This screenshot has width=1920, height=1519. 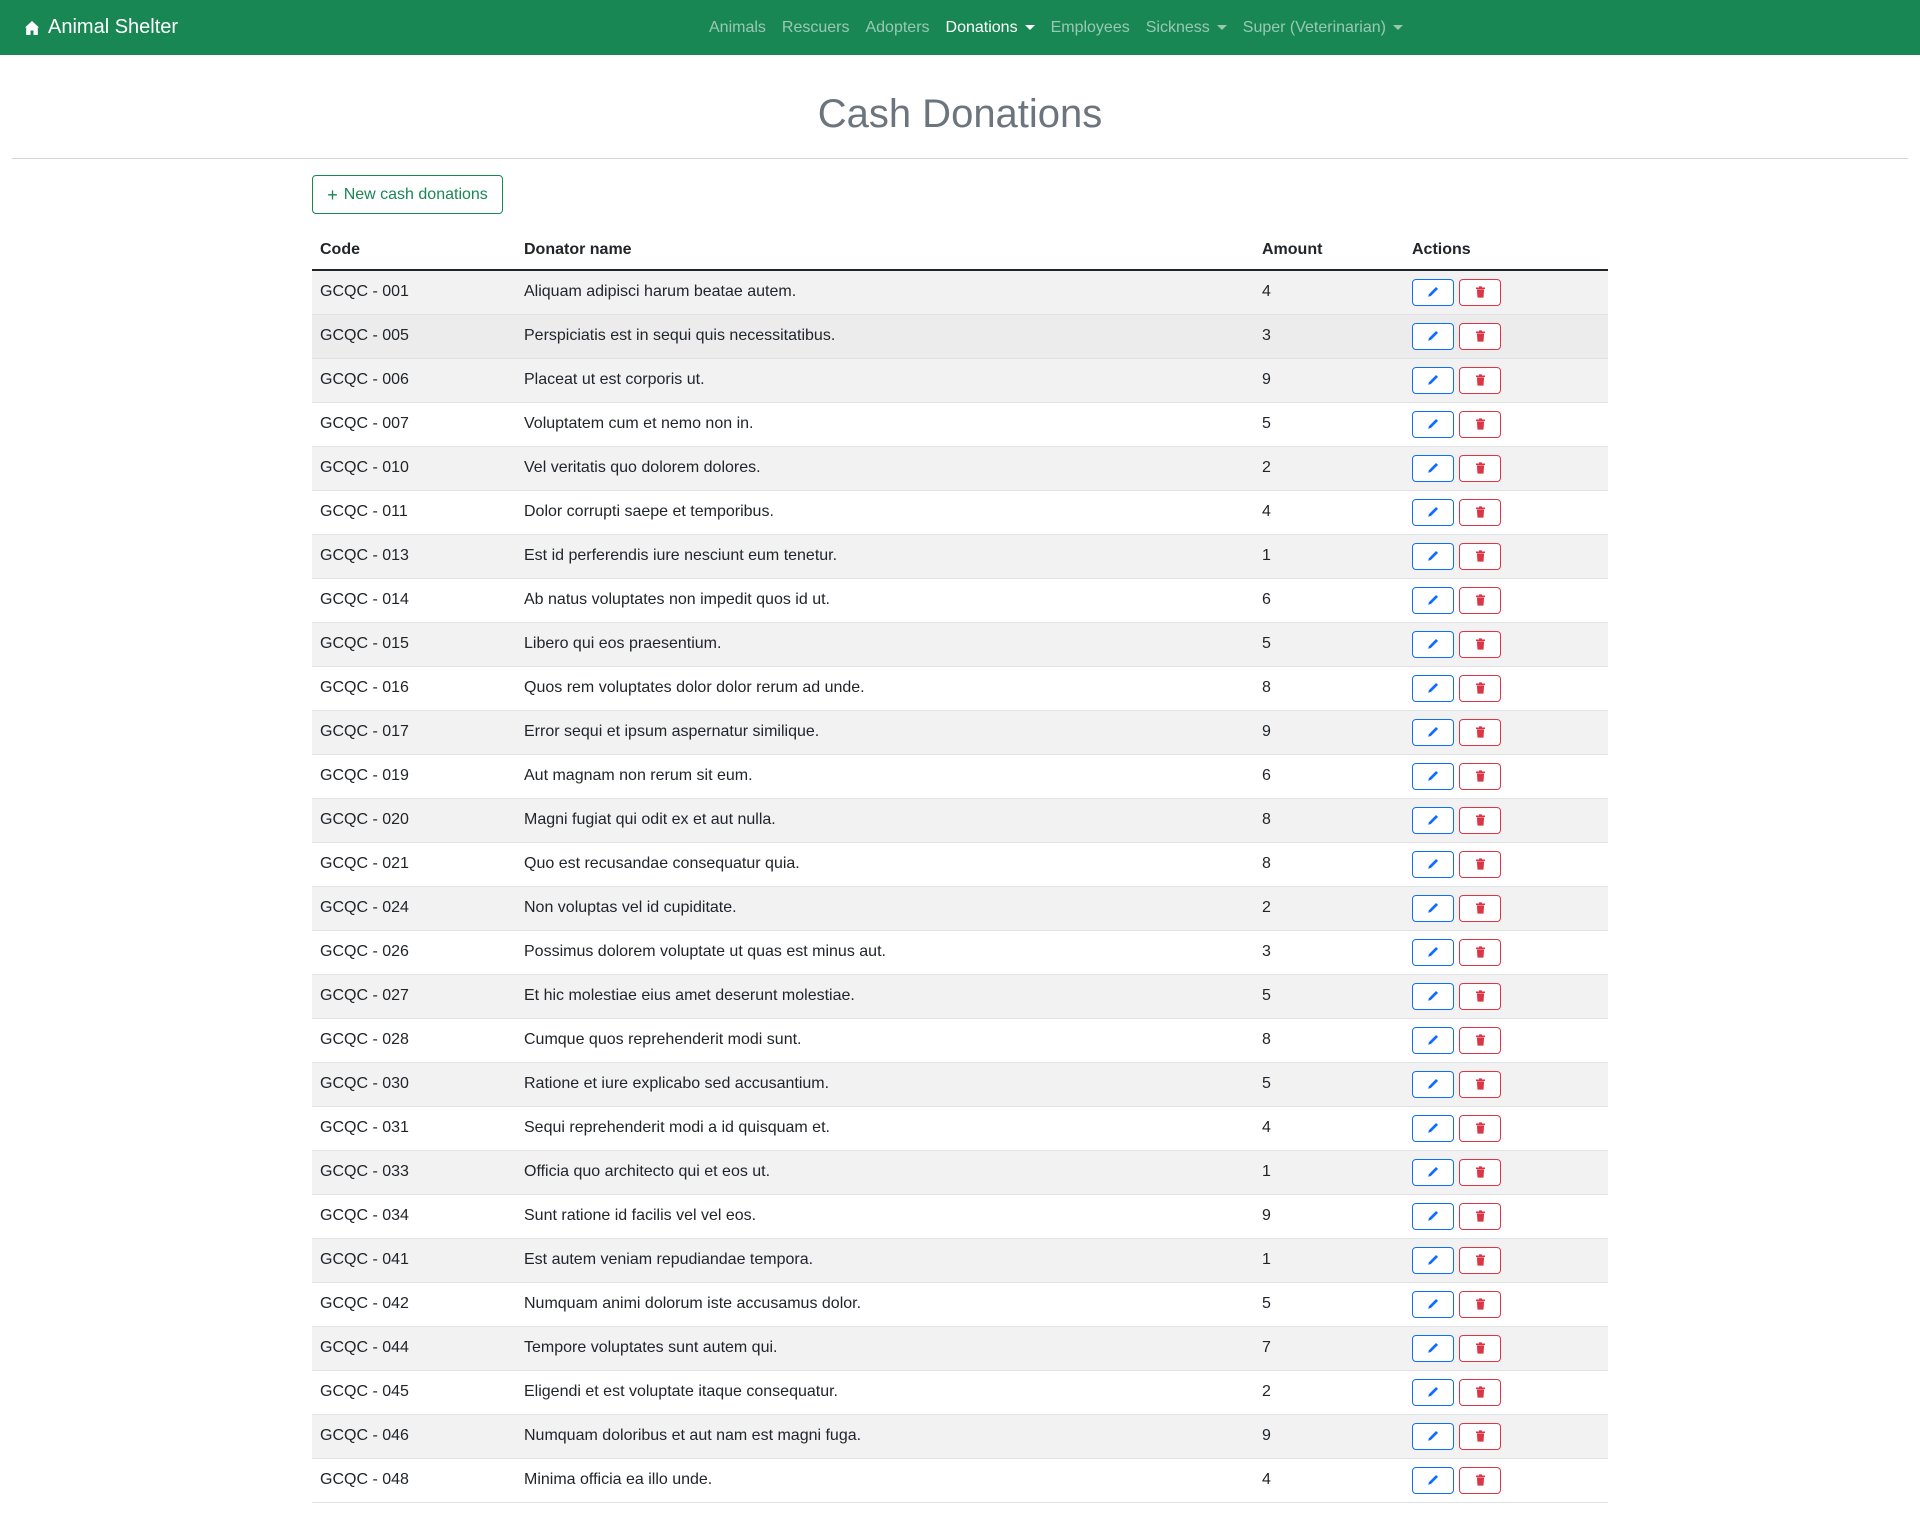 What do you see at coordinates (414, 424) in the screenshot?
I see `code-cell: GCQC - 007` at bounding box center [414, 424].